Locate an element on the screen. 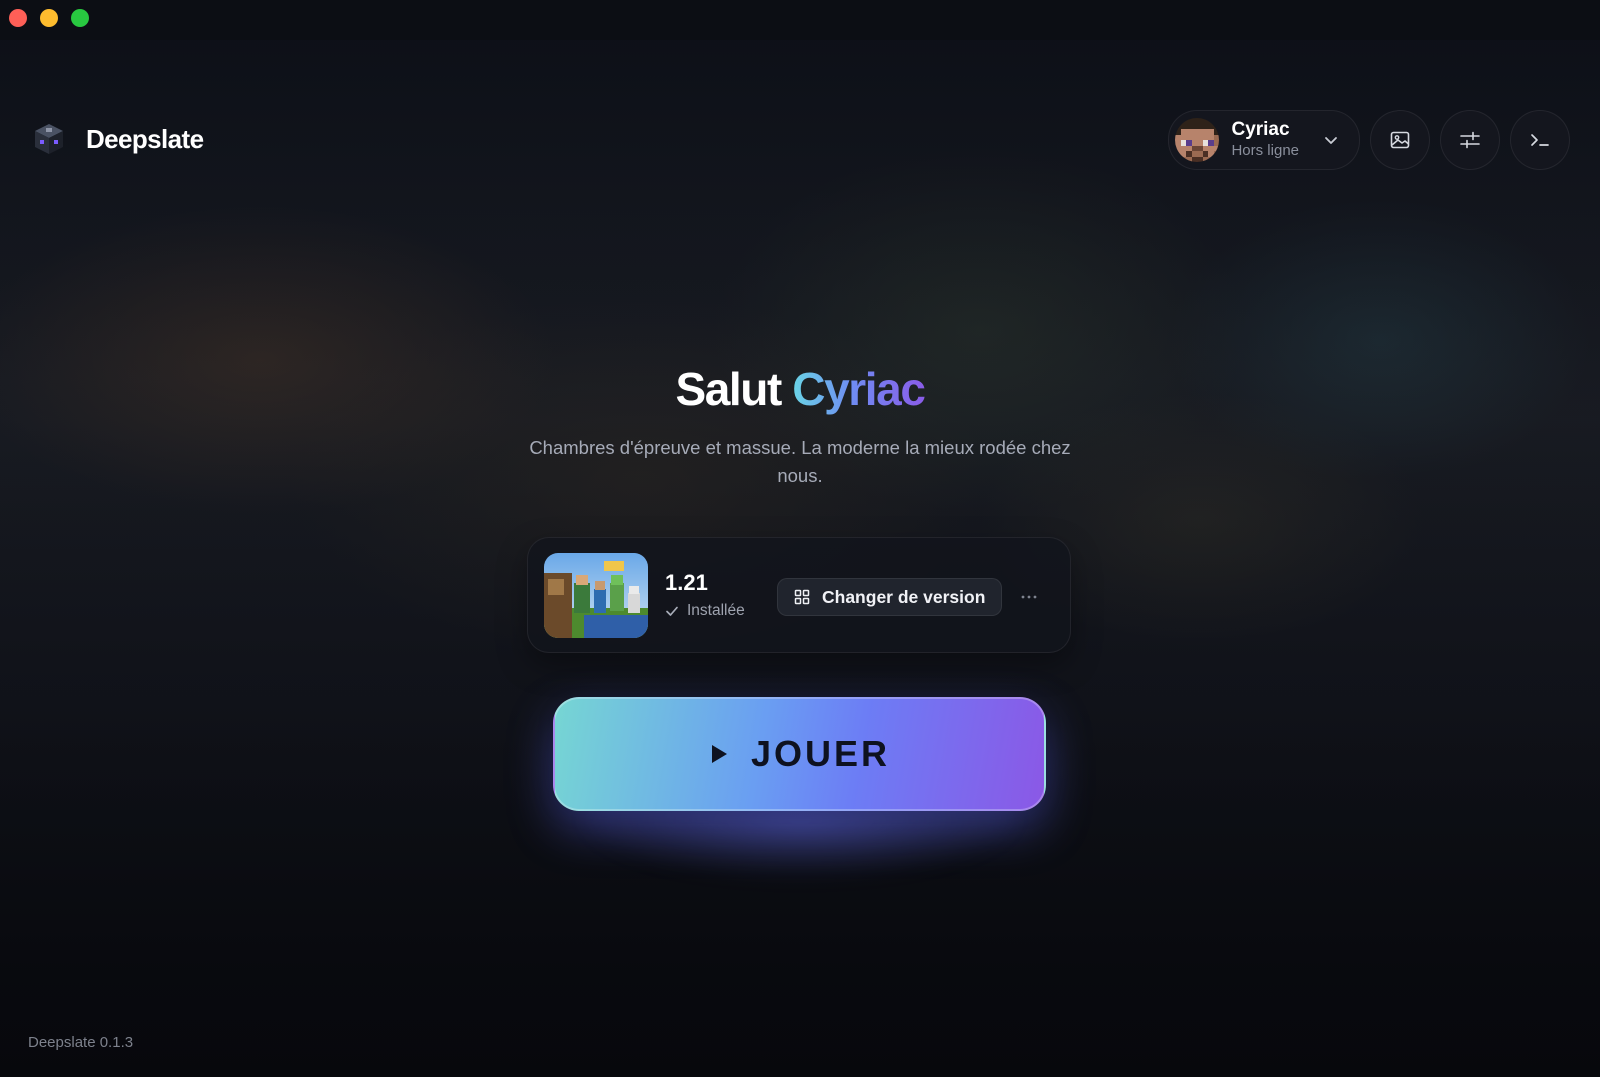 The height and width of the screenshot is (1077, 1600). settings-button is located at coordinates (1470, 140).